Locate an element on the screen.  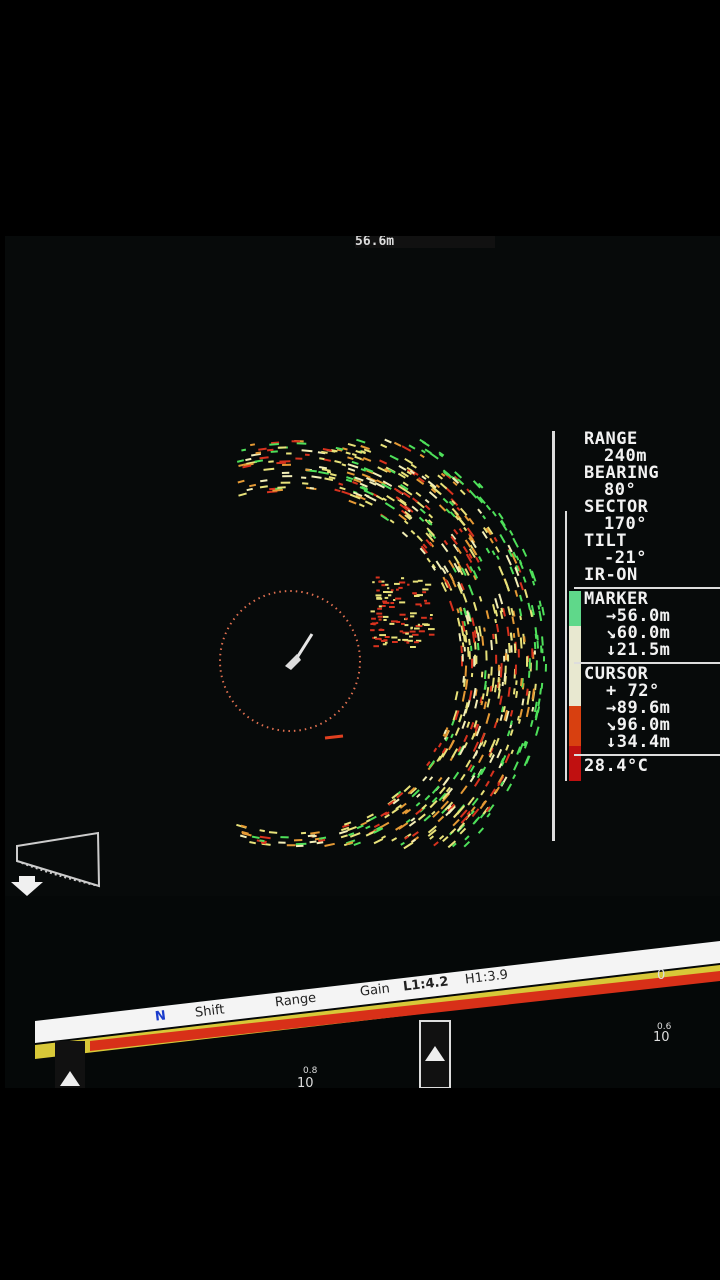
down-arrow-icon is located at coordinates (27, 886).